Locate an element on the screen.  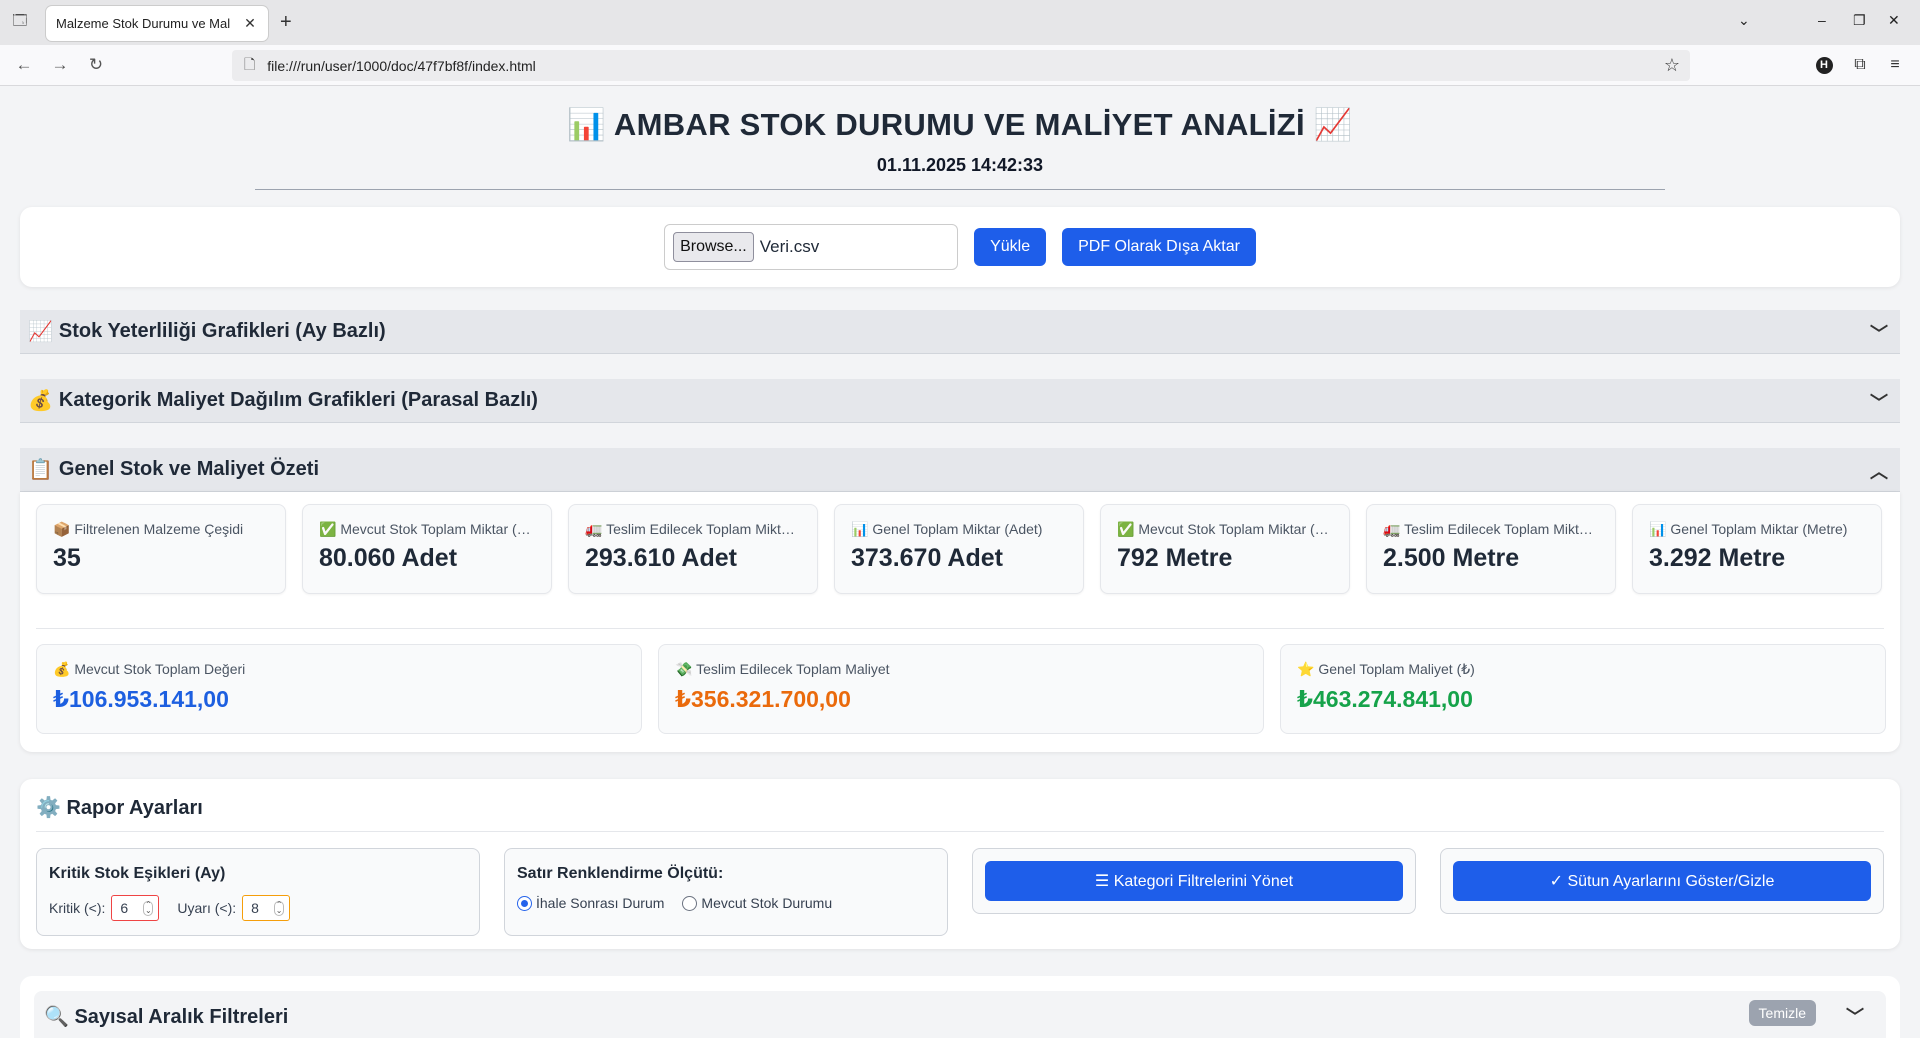
column-settings-button: ✓ Sütun Ayarlarını Göster/Gizle is located at coordinates (1662, 881).